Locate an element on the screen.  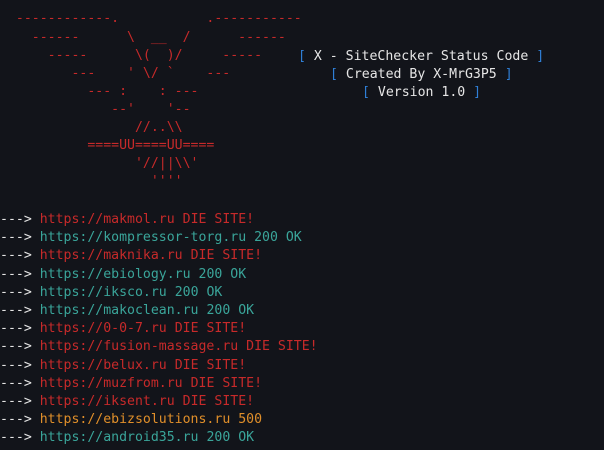
result-row: ---> https://iksent.ru DIE SITE! is located at coordinates (159, 402).